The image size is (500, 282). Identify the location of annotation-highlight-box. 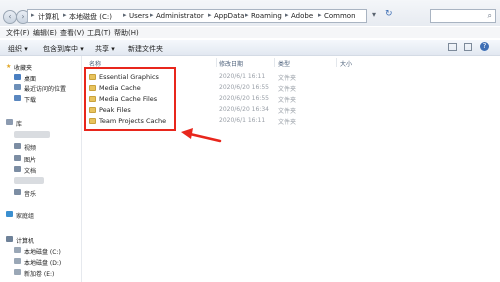
(130, 99).